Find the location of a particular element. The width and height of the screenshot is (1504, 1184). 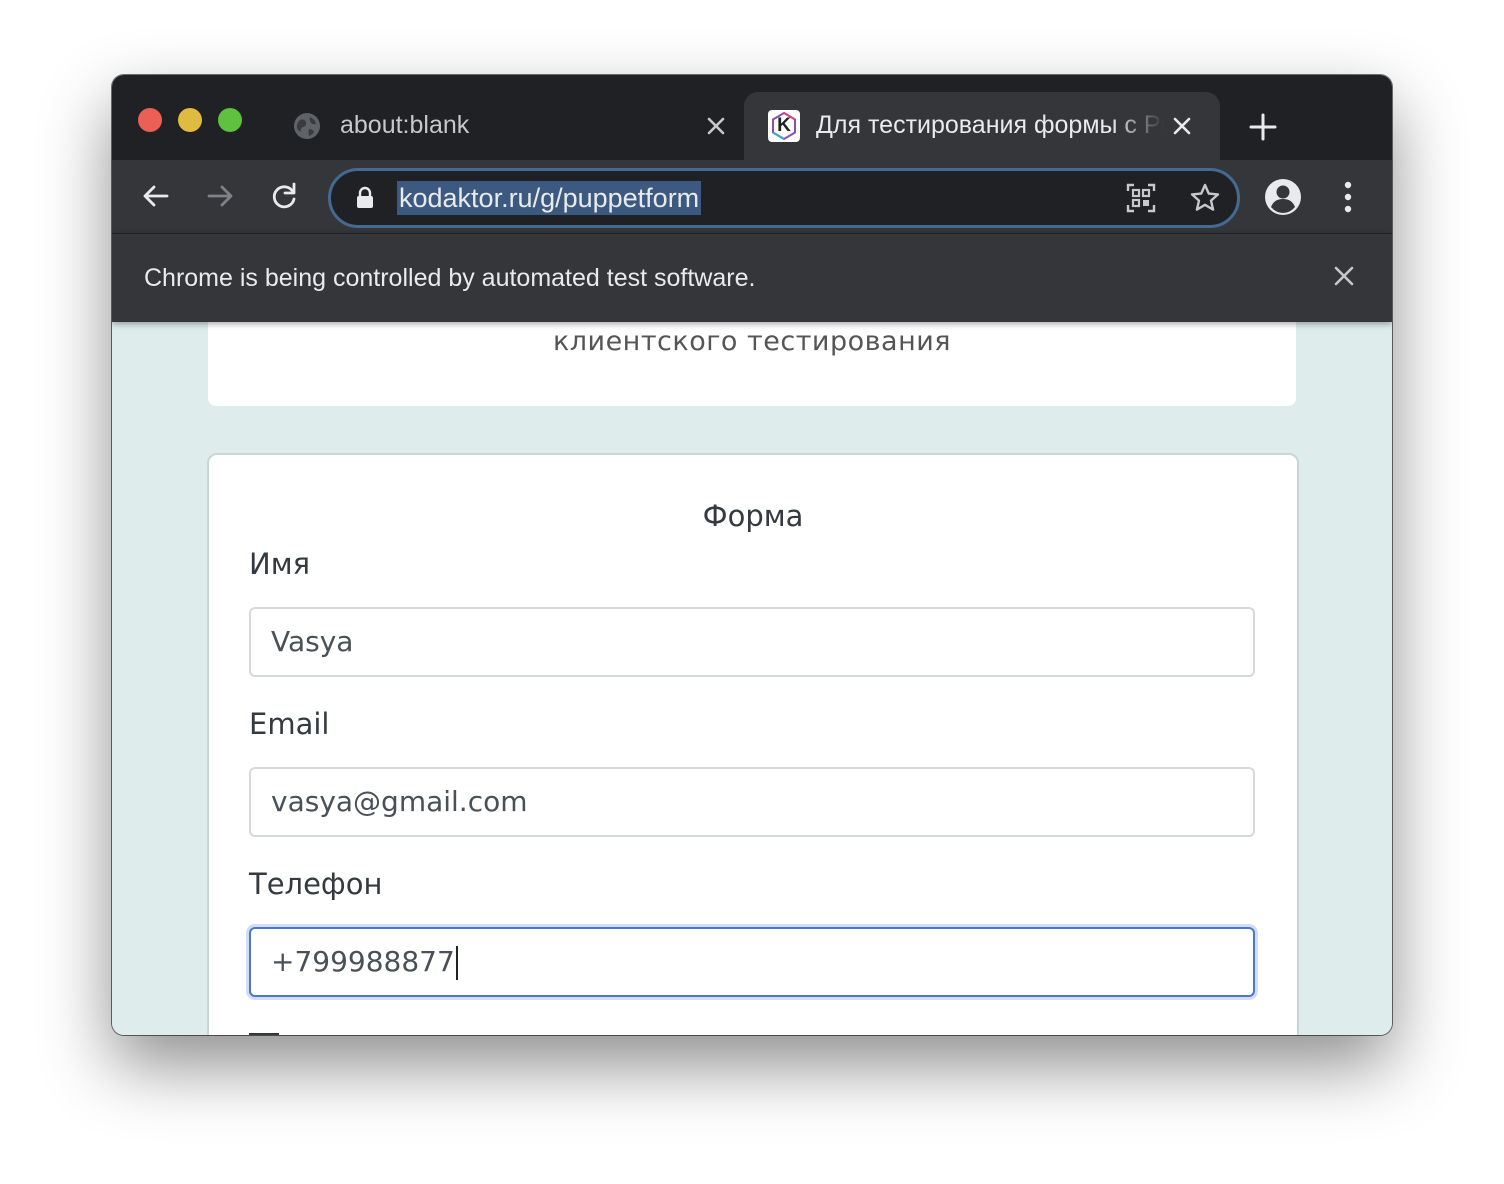

header-subtitle: клиентского тестирования is located at coordinates (752, 341).